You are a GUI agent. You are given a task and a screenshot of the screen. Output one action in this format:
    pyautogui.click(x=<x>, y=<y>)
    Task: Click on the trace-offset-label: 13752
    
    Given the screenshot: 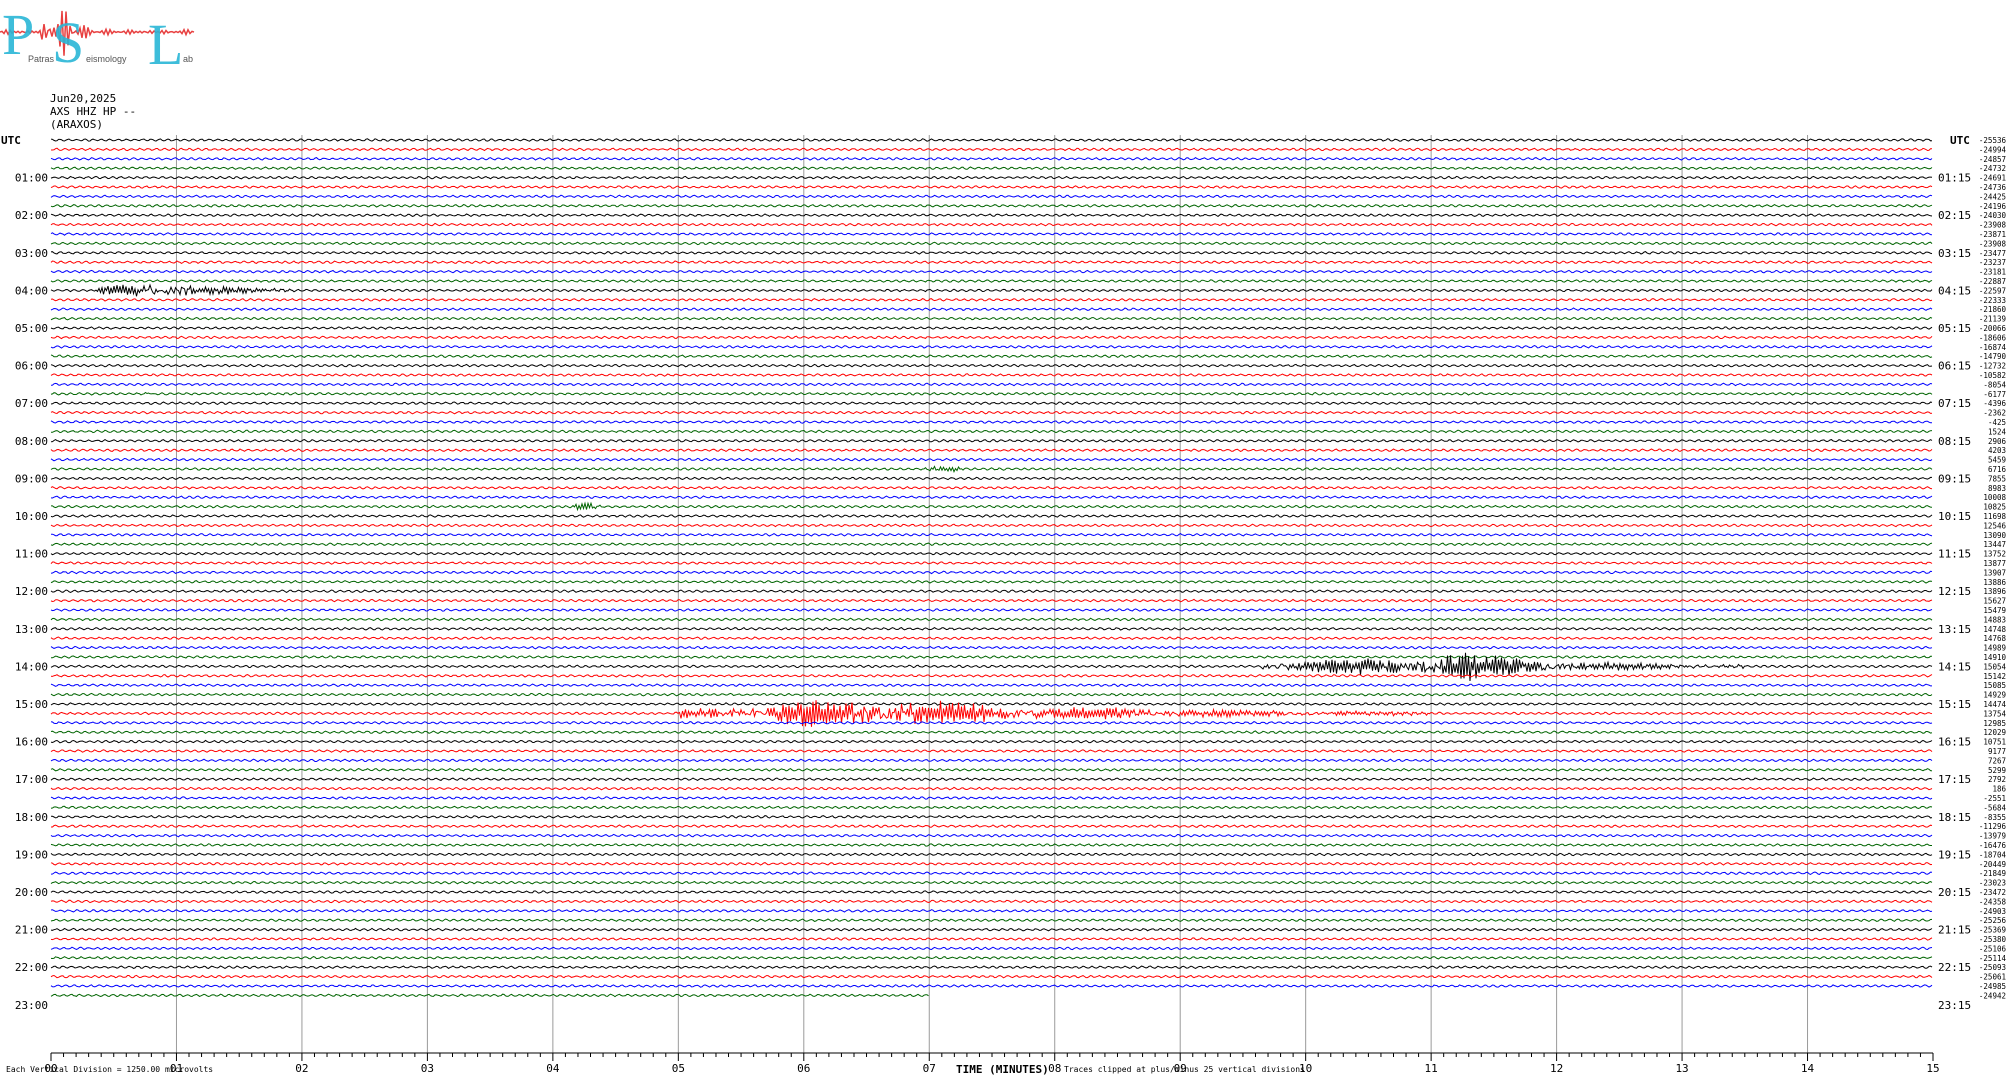 What is the action you would take?
    pyautogui.click(x=1994, y=554)
    